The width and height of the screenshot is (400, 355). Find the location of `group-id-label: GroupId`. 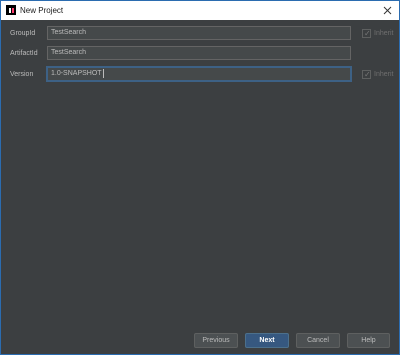

group-id-label: GroupId is located at coordinates (23, 33).